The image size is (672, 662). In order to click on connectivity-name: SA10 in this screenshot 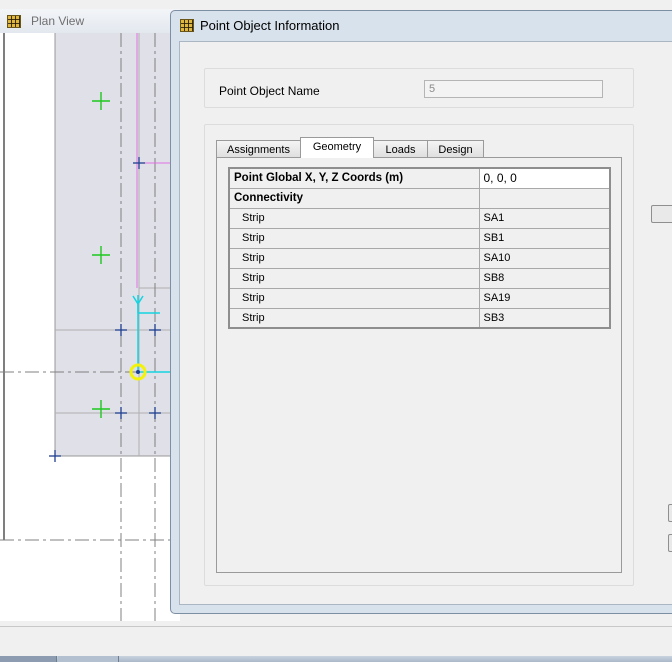, I will do `click(544, 258)`.